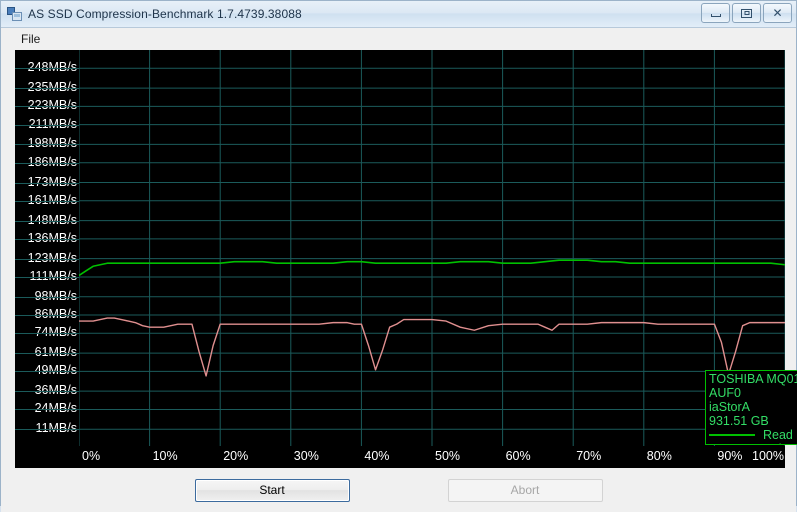 Image resolution: width=797 pixels, height=512 pixels. I want to click on y-axis-tick: 36MB/s, so click(55, 390).